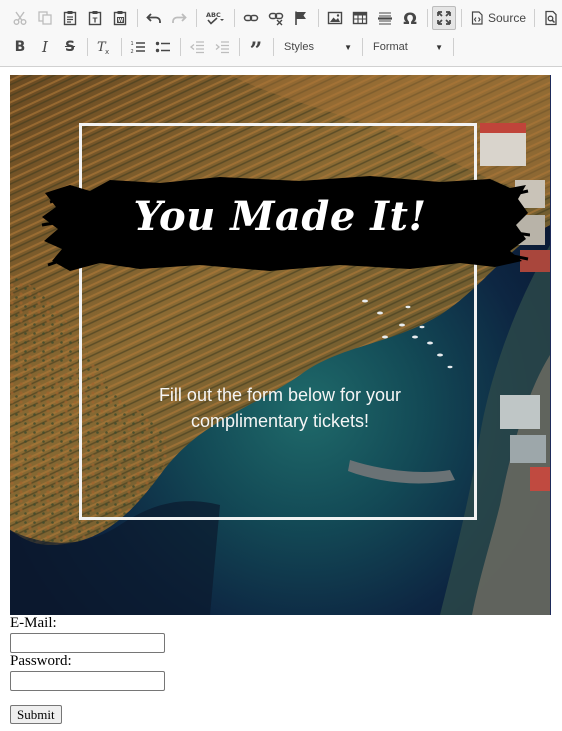  What do you see at coordinates (70, 47) in the screenshot?
I see `strikethrough-icon: S` at bounding box center [70, 47].